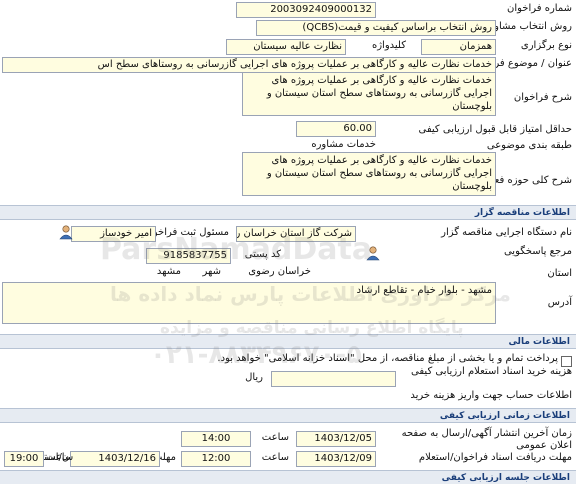  Describe the element at coordinates (188, 256) in the screenshot. I see `postal-field: 9185837755` at that location.